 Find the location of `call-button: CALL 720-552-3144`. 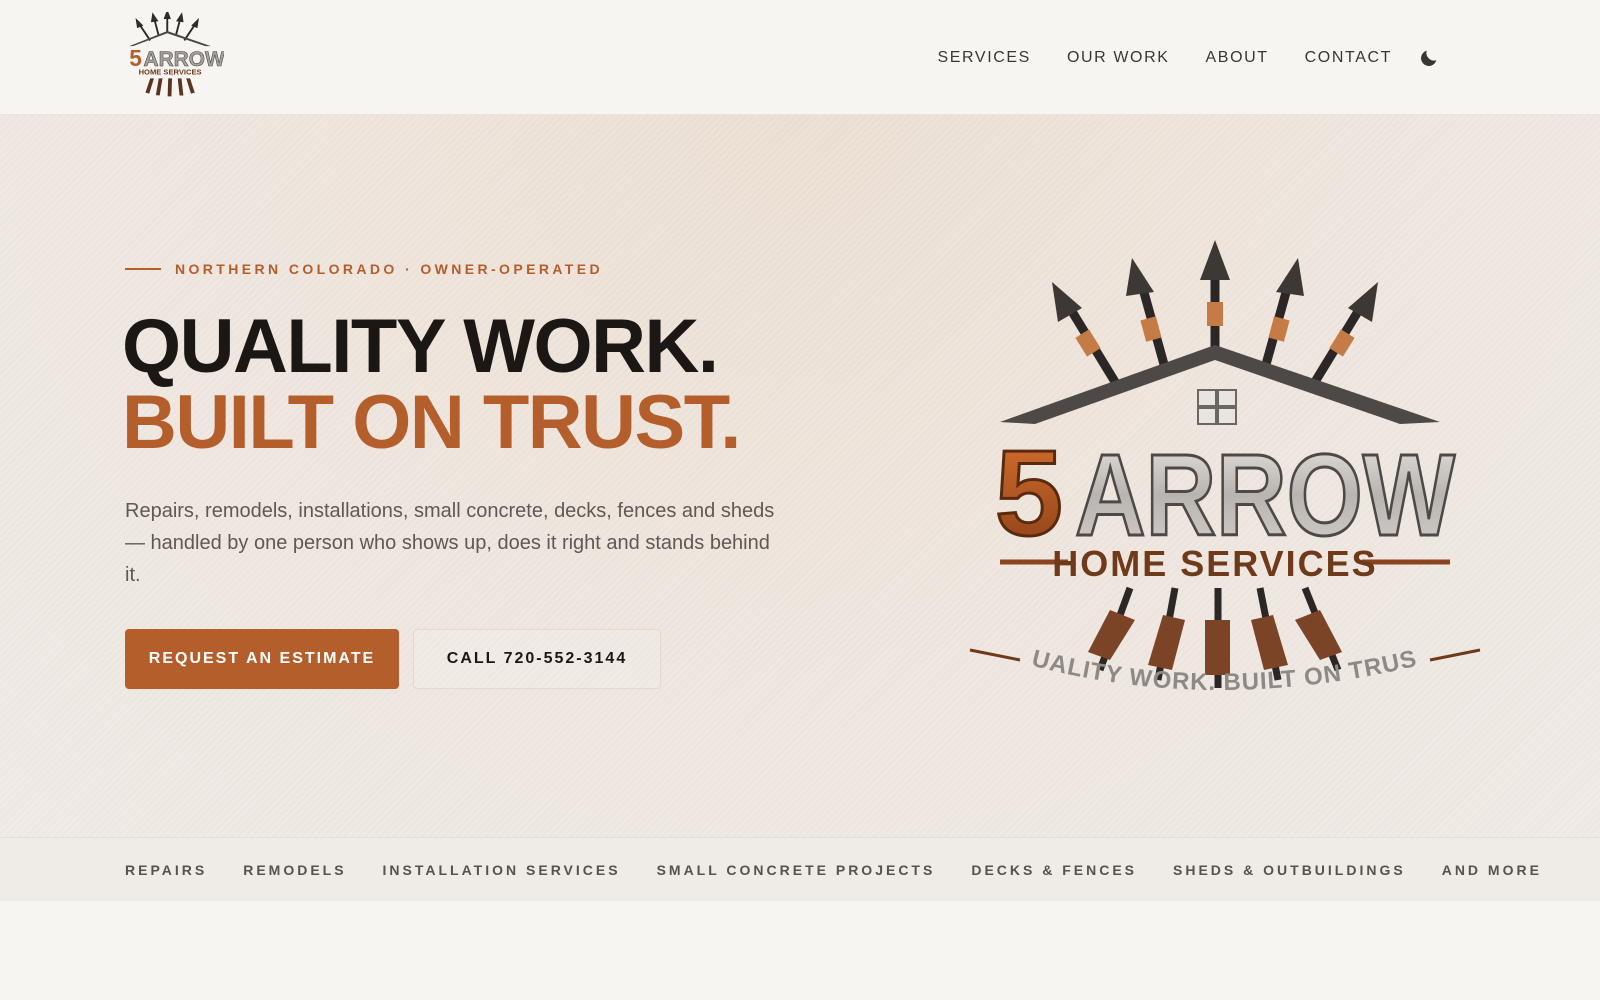

call-button: CALL 720-552-3144 is located at coordinates (537, 659).